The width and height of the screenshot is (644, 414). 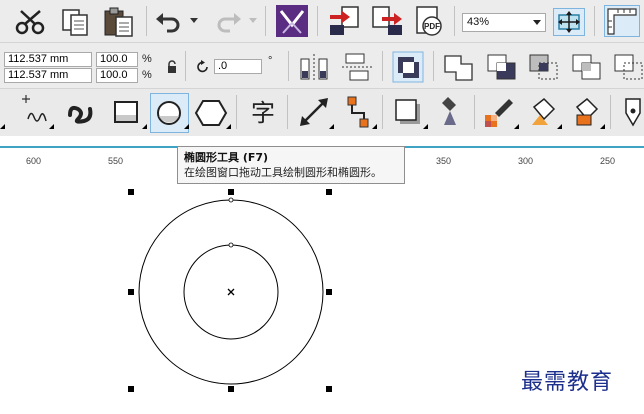 I want to click on watermark-text: 最需教育, so click(x=567, y=382).